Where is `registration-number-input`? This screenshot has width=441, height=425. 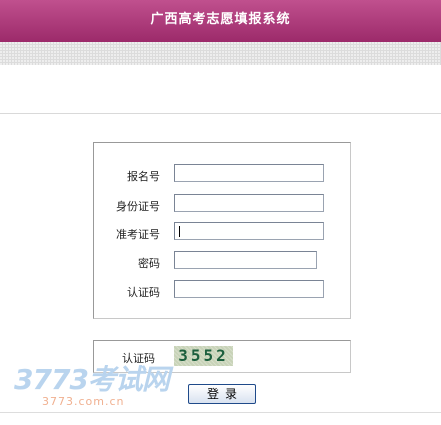
registration-number-input is located at coordinates (249, 173).